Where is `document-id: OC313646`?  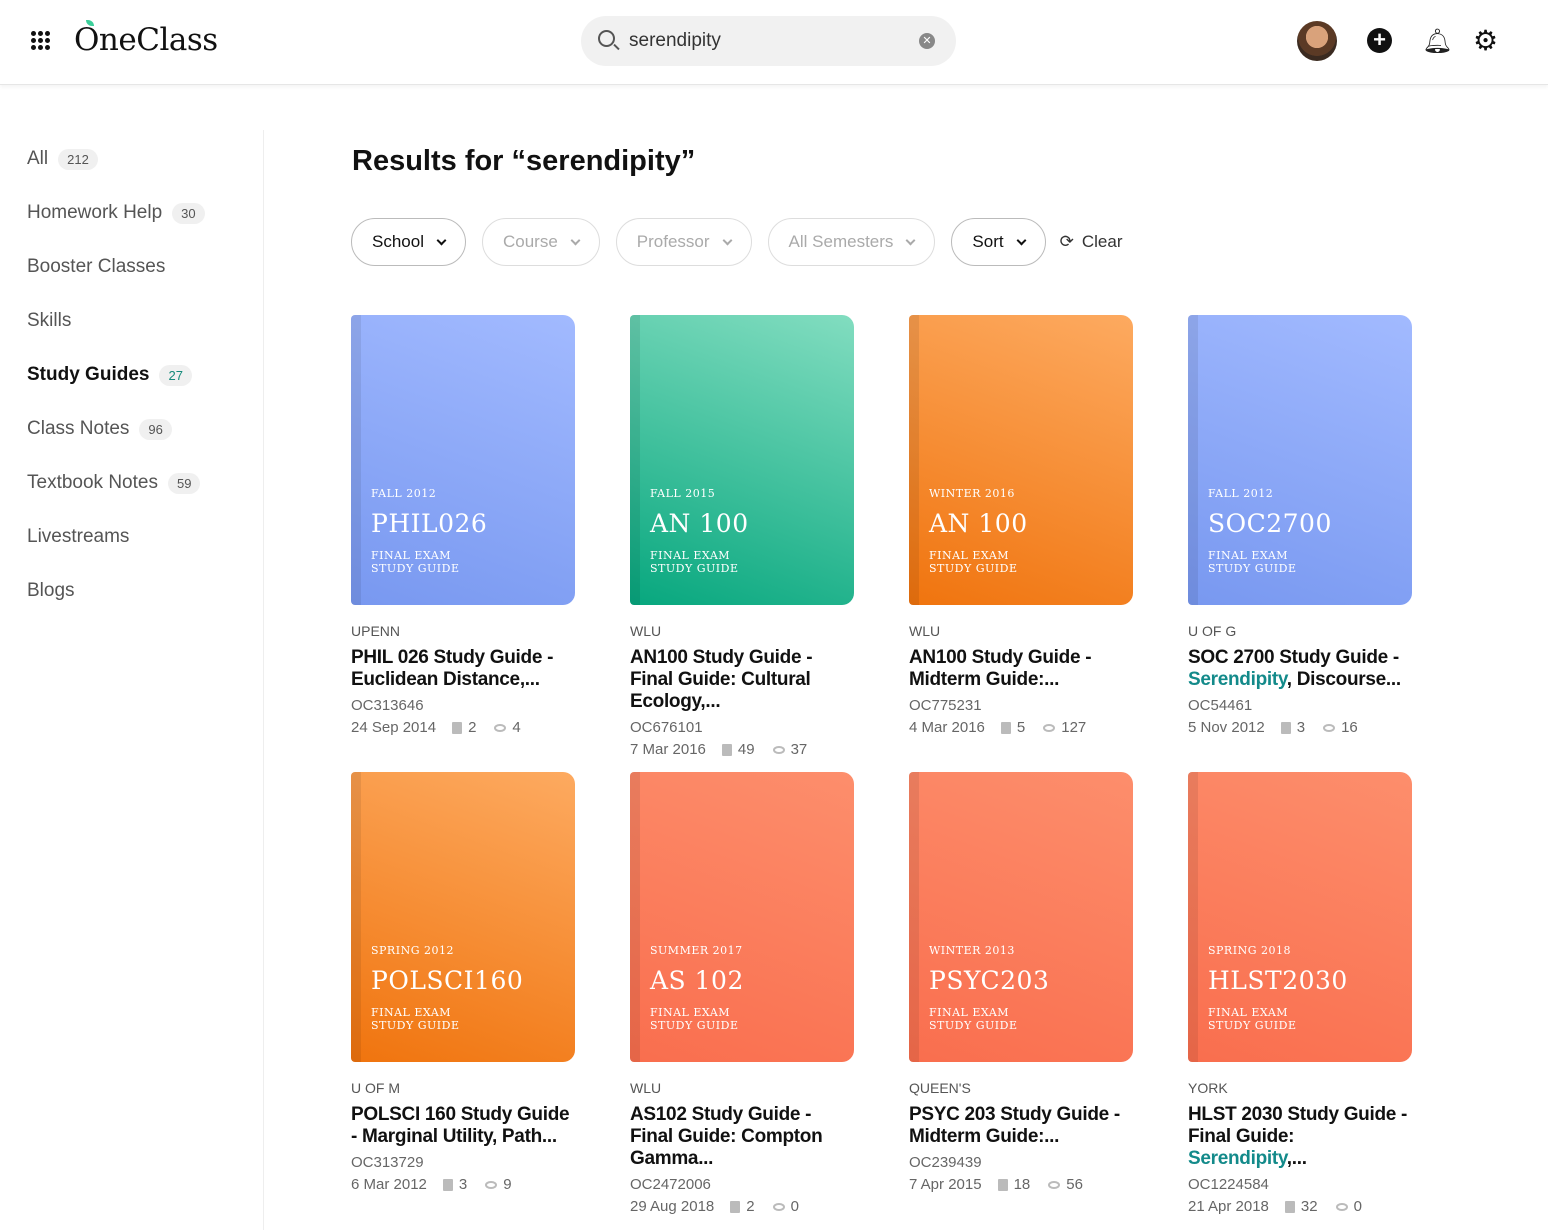
document-id: OC313646 is located at coordinates (387, 705).